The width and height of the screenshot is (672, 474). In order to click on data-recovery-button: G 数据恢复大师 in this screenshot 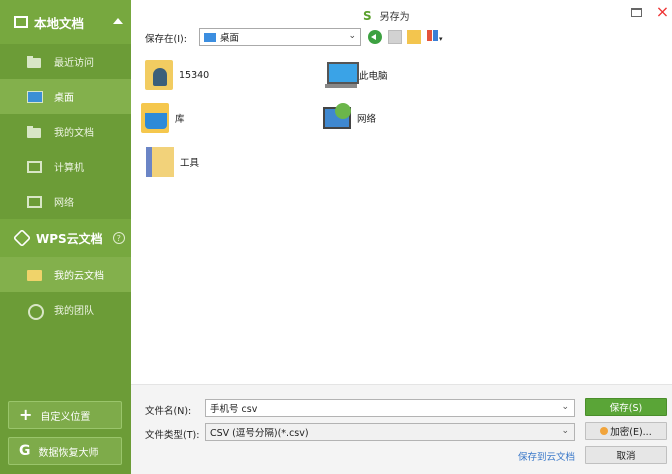, I will do `click(65, 451)`.